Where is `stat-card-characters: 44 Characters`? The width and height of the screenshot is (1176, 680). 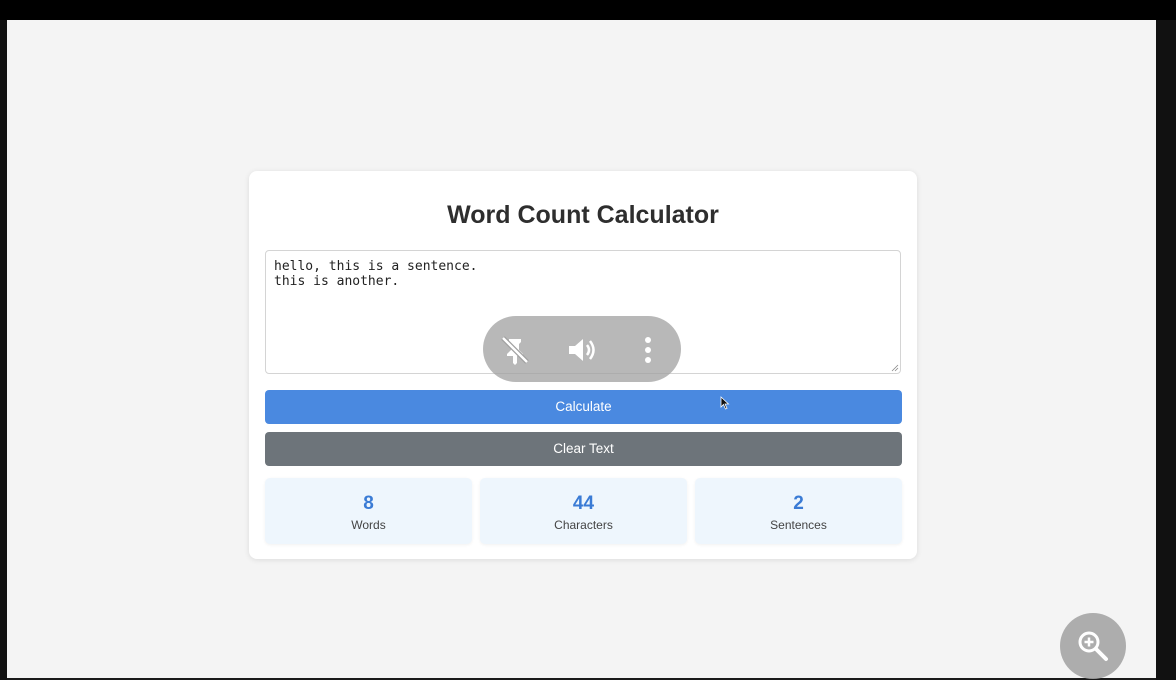 stat-card-characters: 44 Characters is located at coordinates (583, 511).